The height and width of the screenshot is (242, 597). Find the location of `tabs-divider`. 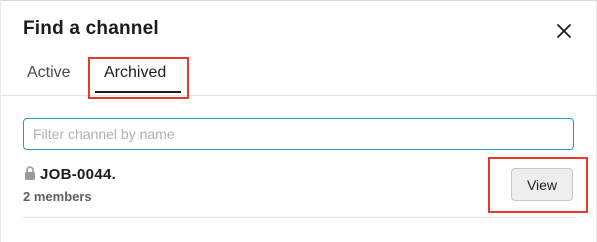

tabs-divider is located at coordinates (299, 95).